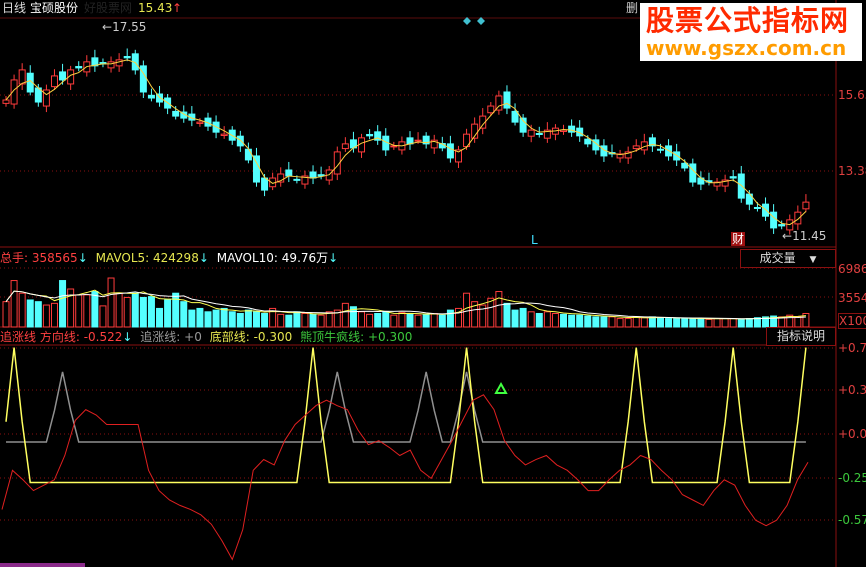 The height and width of the screenshot is (567, 866). Describe the element at coordinates (18, 337) in the screenshot. I see `indicator-name: 追涨线` at that location.